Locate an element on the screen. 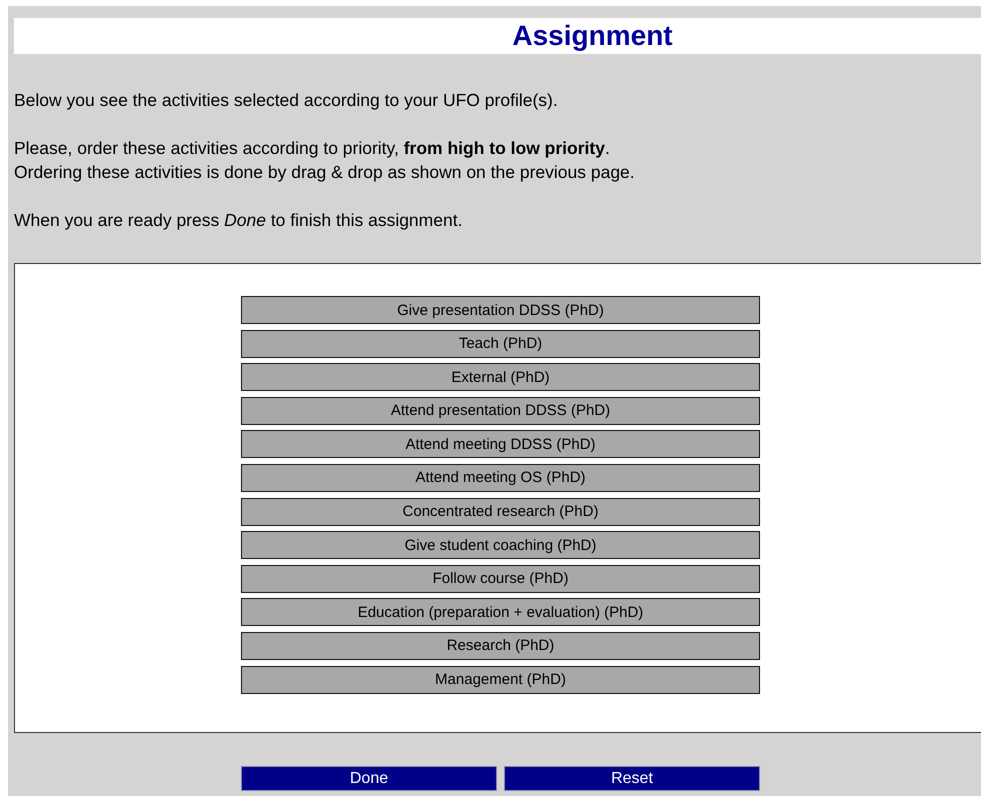 The width and height of the screenshot is (981, 796). activity-item: Management (PhD) is located at coordinates (500, 680).